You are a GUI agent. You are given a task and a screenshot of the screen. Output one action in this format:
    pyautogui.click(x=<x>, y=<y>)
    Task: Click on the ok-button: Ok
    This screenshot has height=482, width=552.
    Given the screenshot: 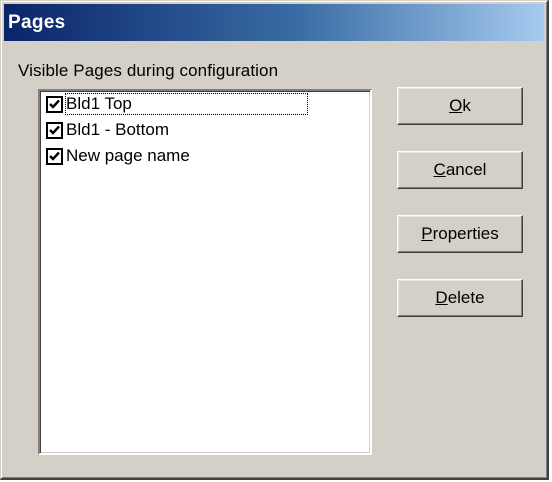 What is the action you would take?
    pyautogui.click(x=460, y=106)
    